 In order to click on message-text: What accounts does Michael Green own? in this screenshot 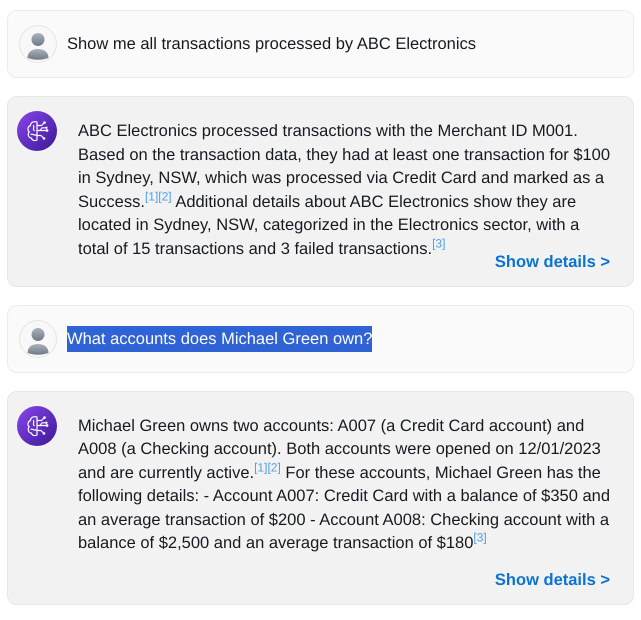, I will do `click(219, 339)`.